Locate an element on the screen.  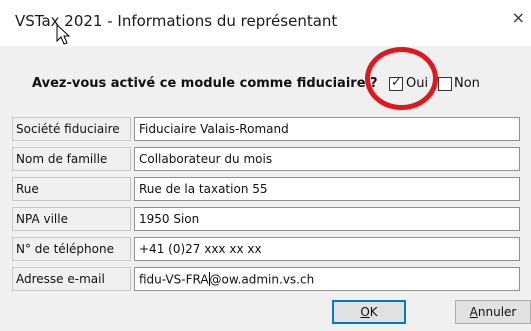
field-row-npa: NPA ville 1950 Sion is located at coordinates (266, 220).